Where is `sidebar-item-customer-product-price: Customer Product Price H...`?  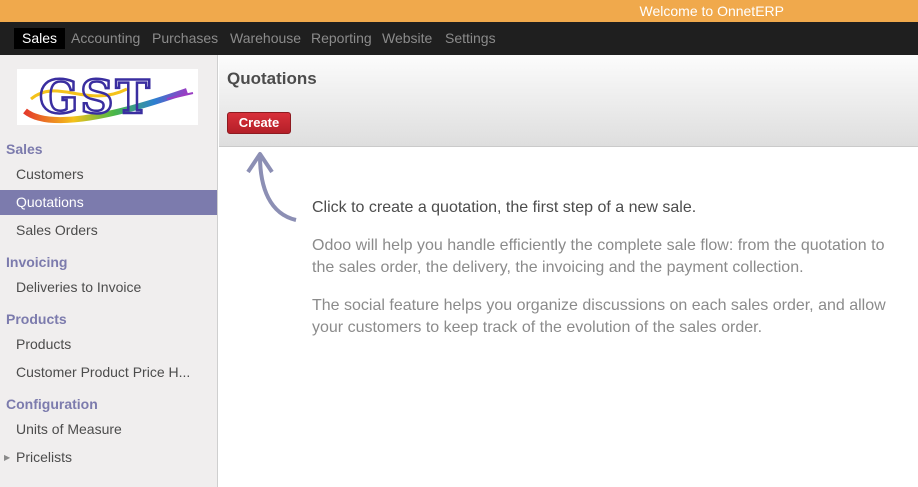
sidebar-item-customer-product-price: Customer Product Price H... is located at coordinates (108, 372).